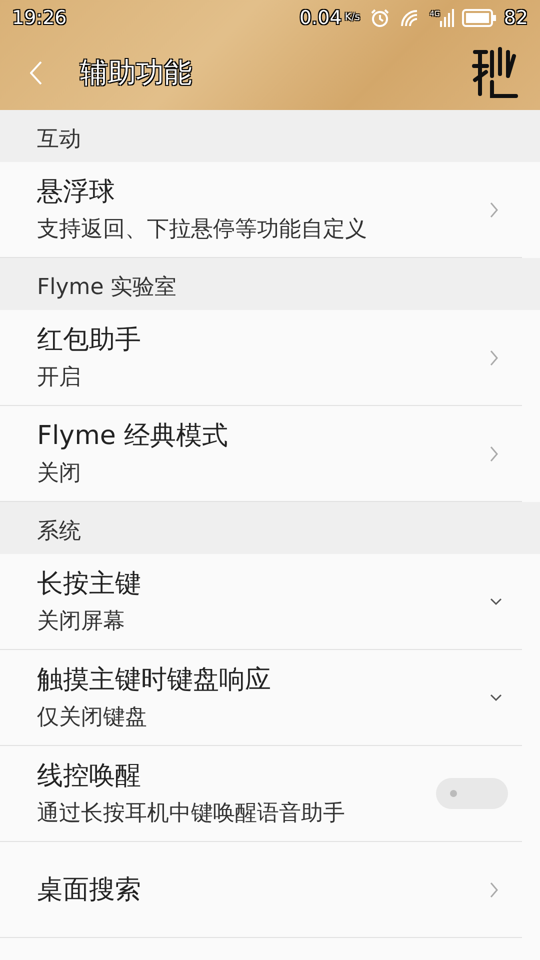  What do you see at coordinates (76, 192) in the screenshot?
I see `item-title: 悬浮球` at bounding box center [76, 192].